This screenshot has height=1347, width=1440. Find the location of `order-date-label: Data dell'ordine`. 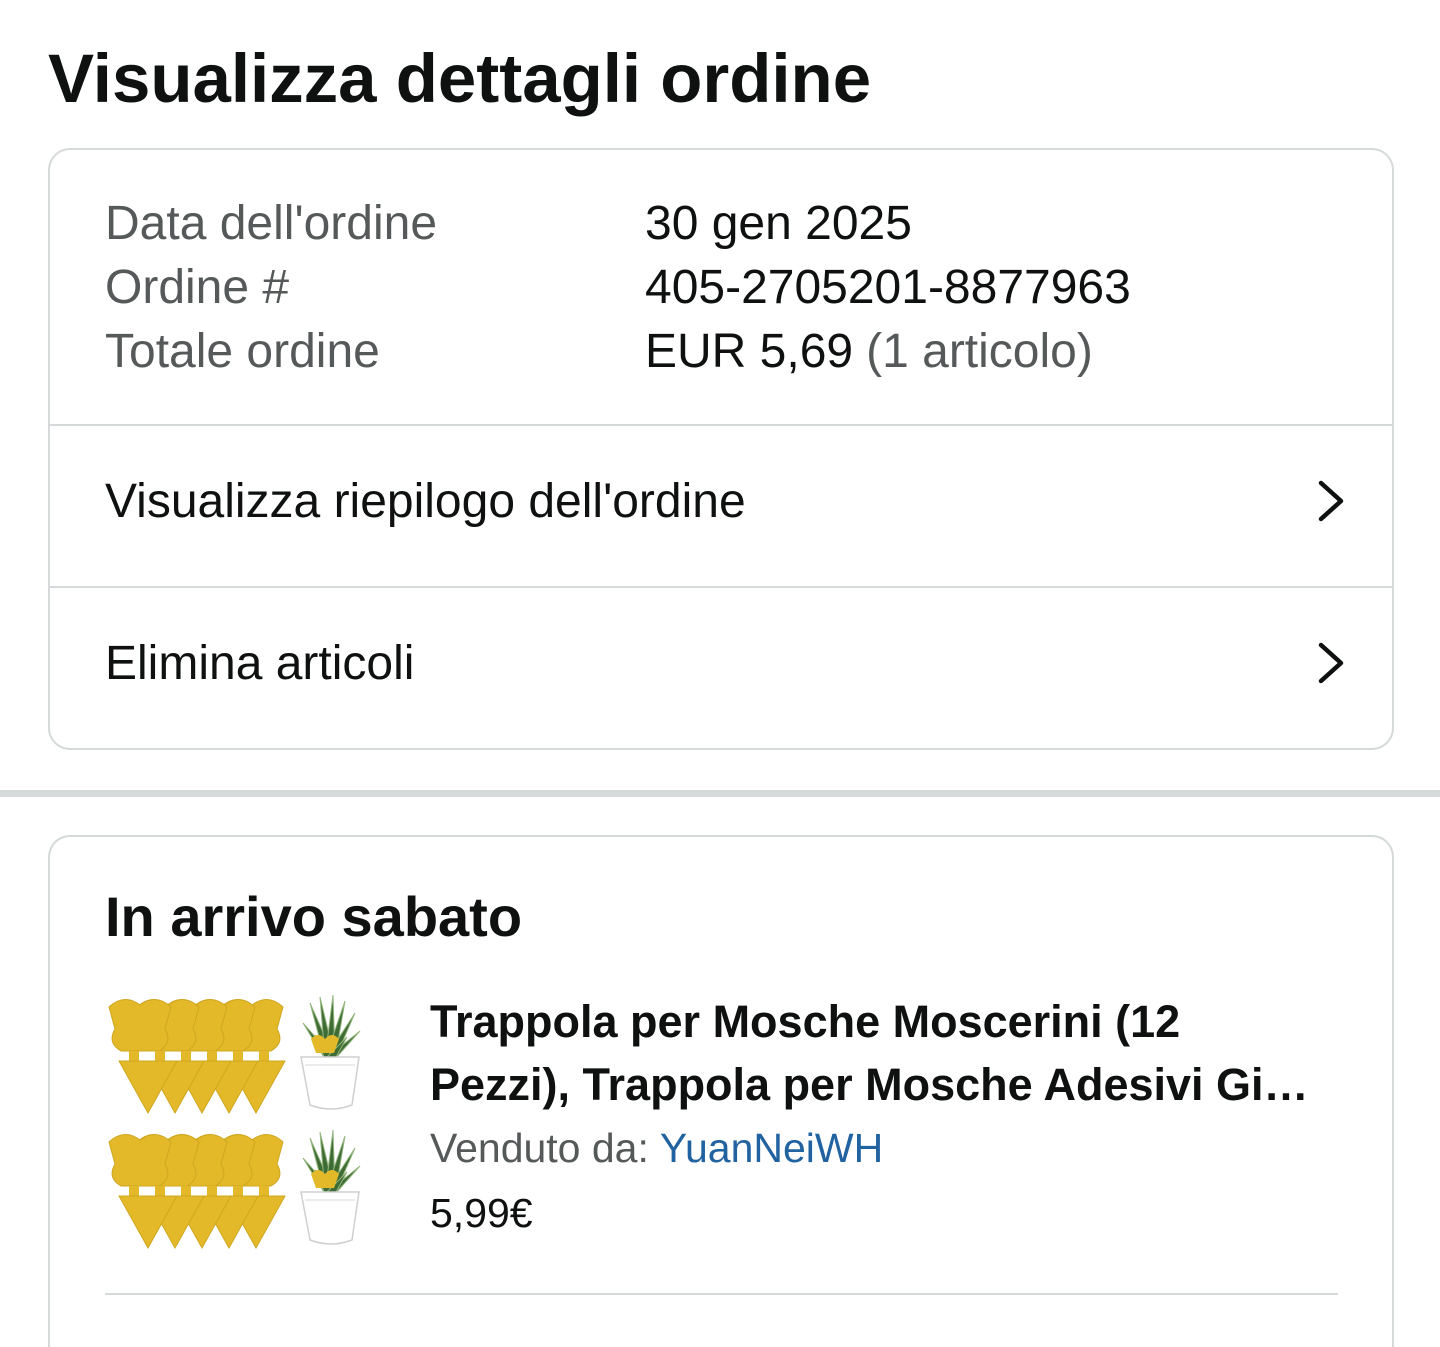

order-date-label: Data dell'ordine is located at coordinates (271, 223).